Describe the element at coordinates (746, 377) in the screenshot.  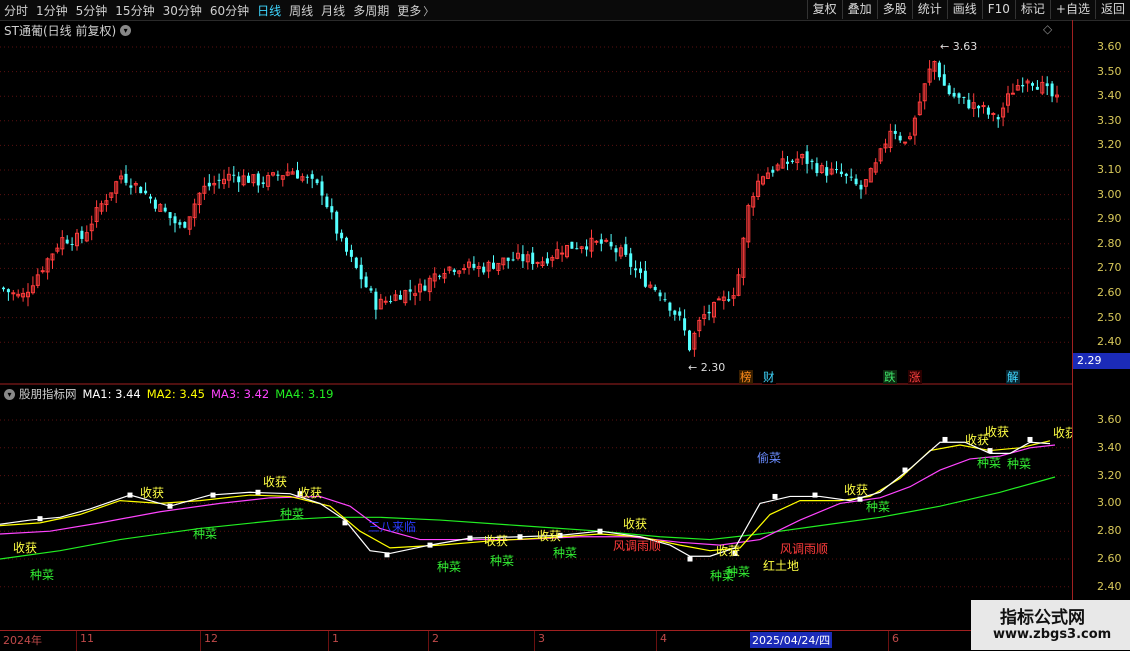
I see `event-marker-bang: 榜` at that location.